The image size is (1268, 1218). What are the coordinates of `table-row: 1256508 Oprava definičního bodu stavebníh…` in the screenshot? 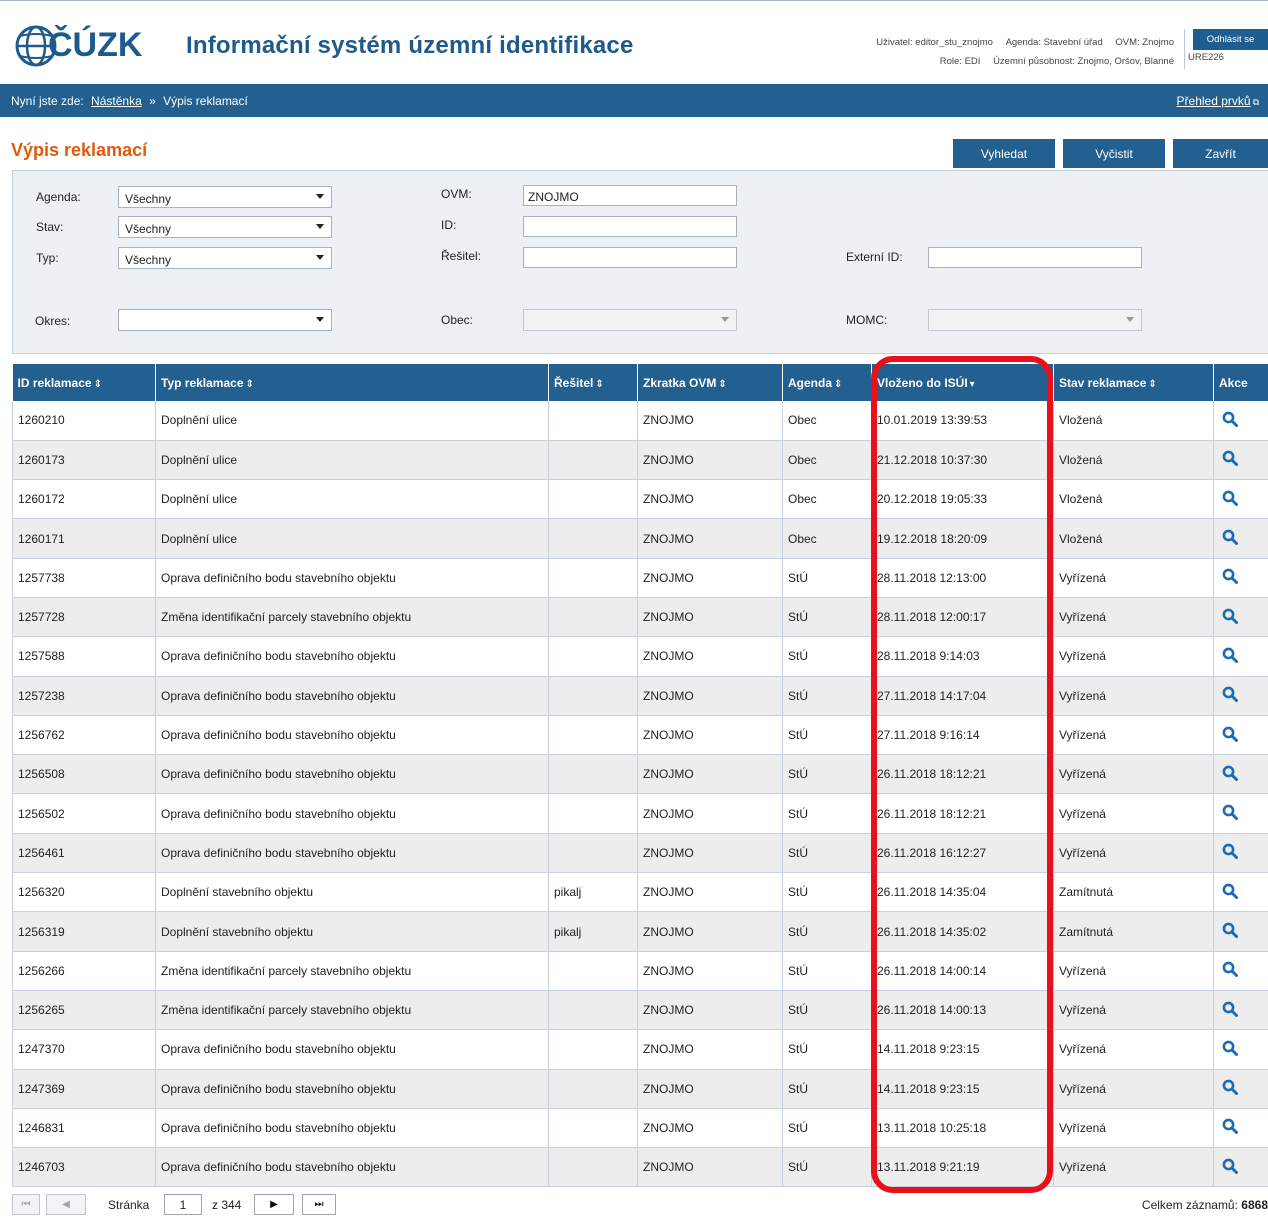 It's located at (640, 774).